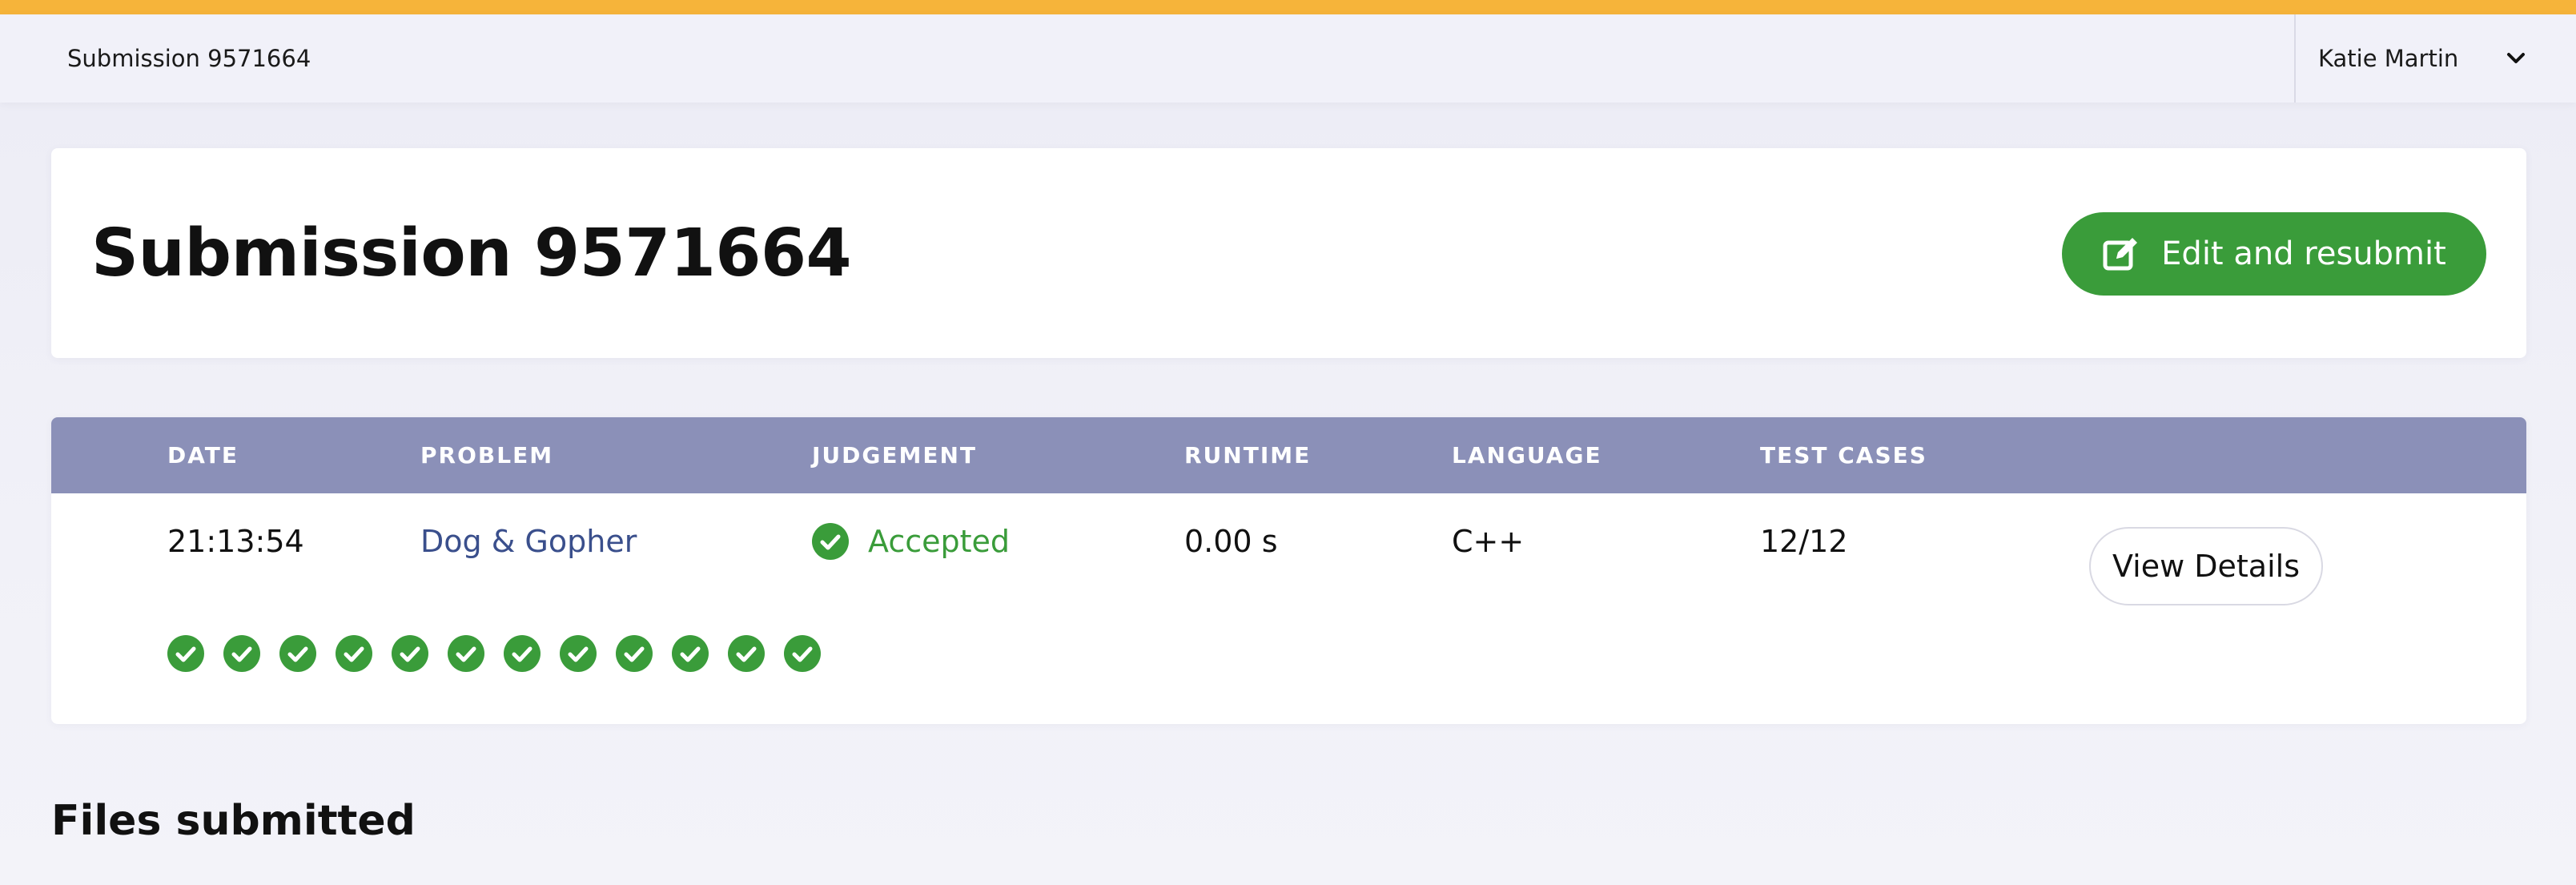 This screenshot has width=2576, height=885. I want to click on top-accent-stripe, so click(1288, 7).